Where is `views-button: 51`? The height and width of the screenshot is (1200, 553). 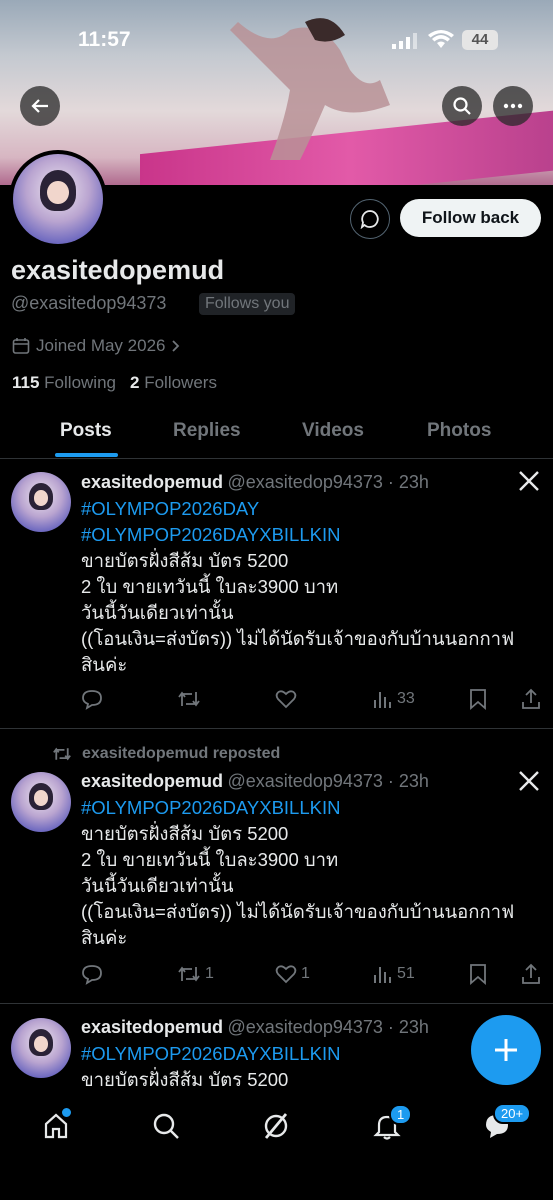
views-button: 51 is located at coordinates (394, 974).